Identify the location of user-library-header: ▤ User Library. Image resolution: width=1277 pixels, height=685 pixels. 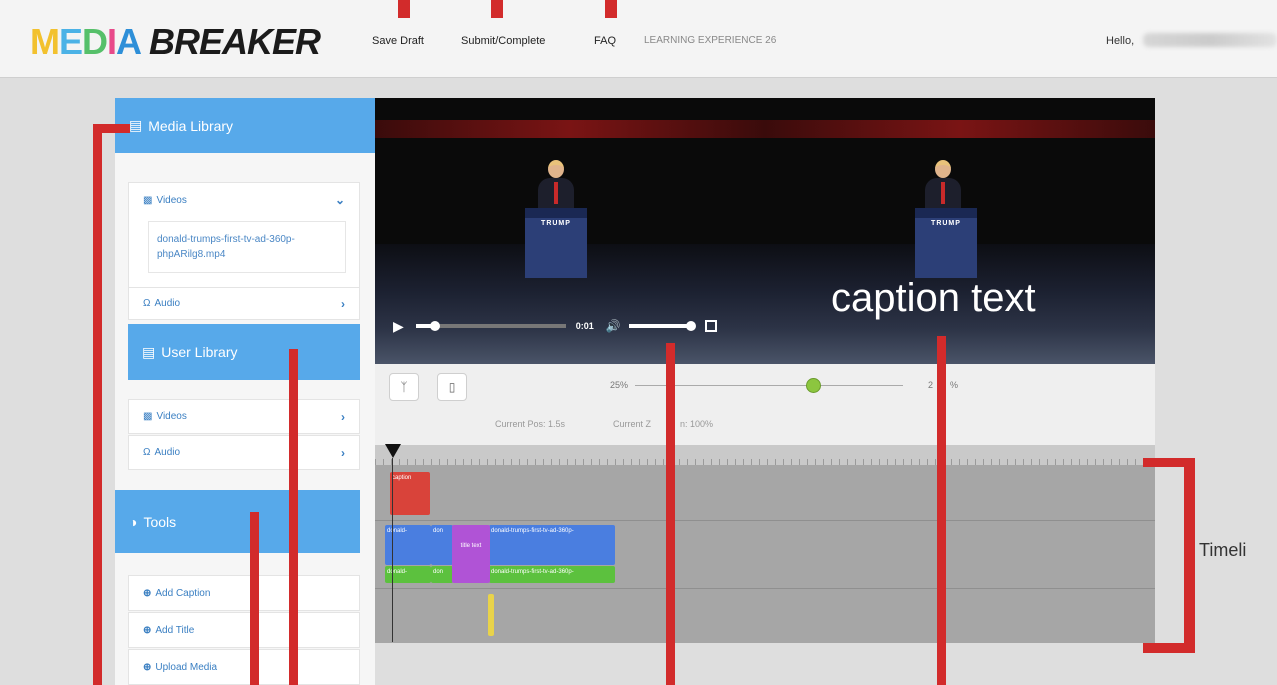
(244, 352).